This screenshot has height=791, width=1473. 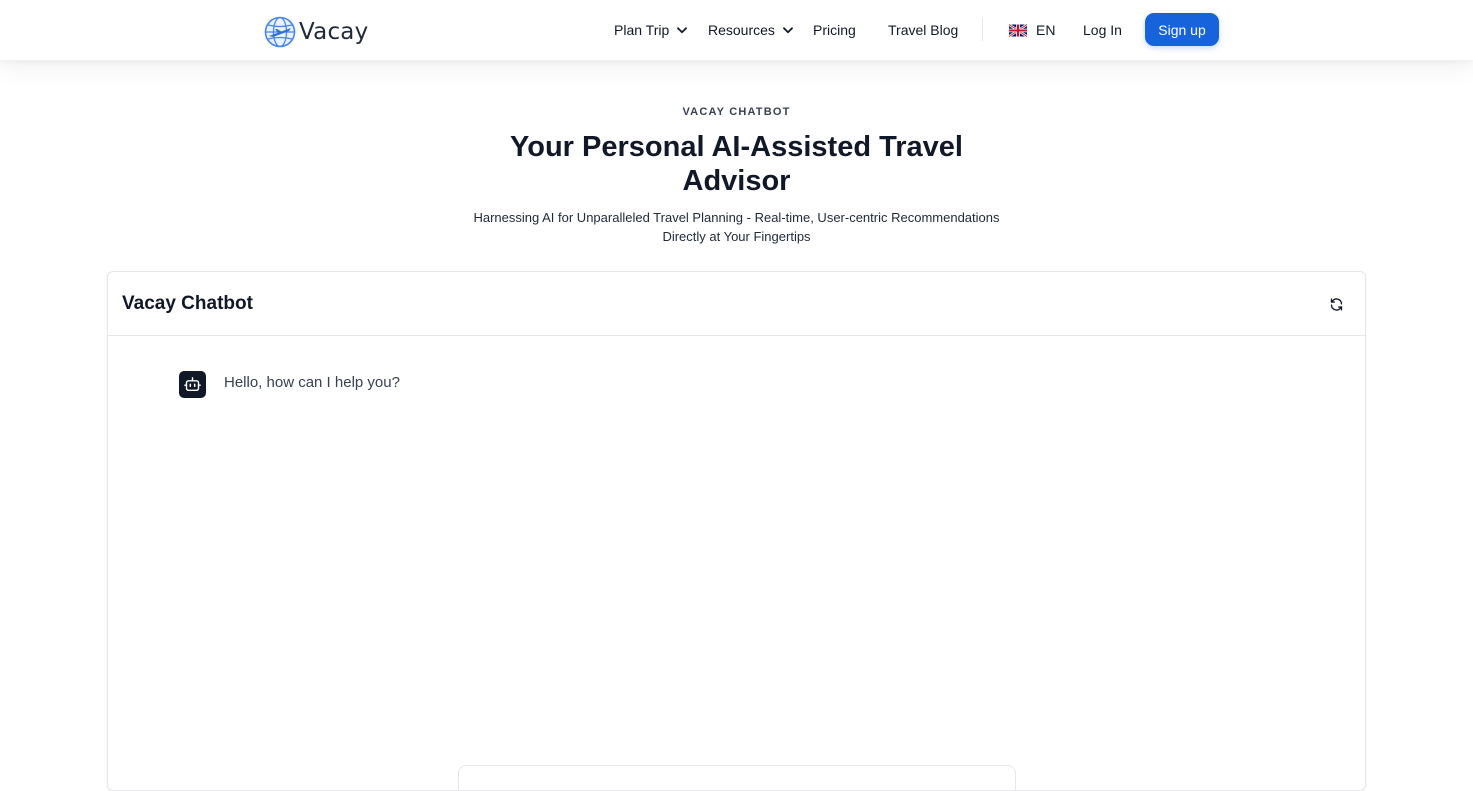 What do you see at coordinates (736, 112) in the screenshot?
I see `section-eyebrow: VACAY CHATBOT` at bounding box center [736, 112].